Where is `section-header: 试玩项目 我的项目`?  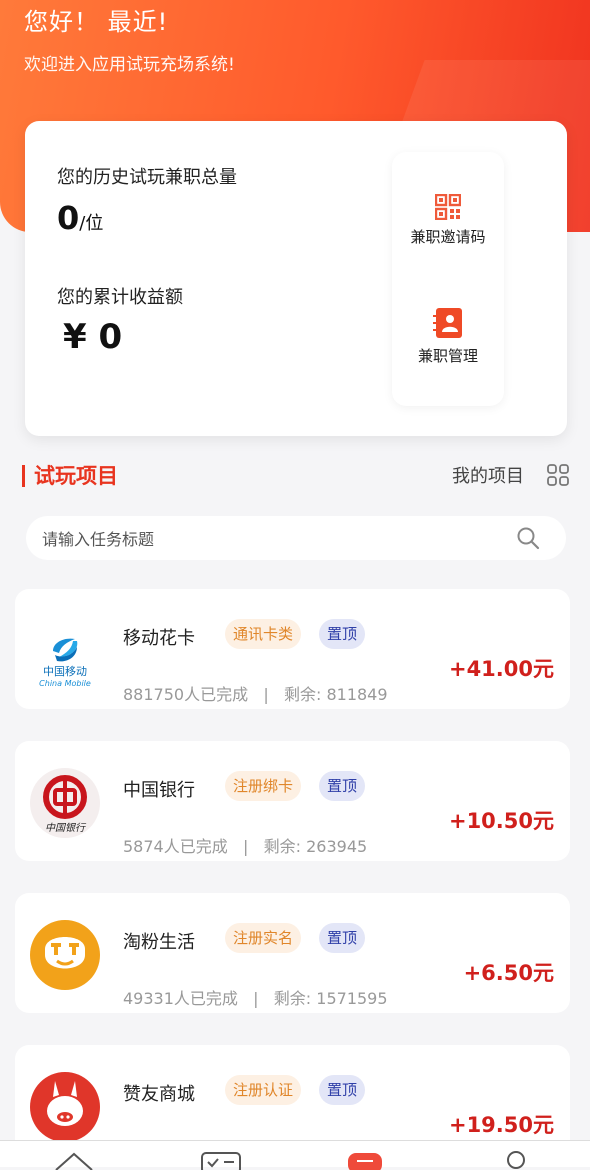 section-header: 试玩项目 我的项目 is located at coordinates (296, 476).